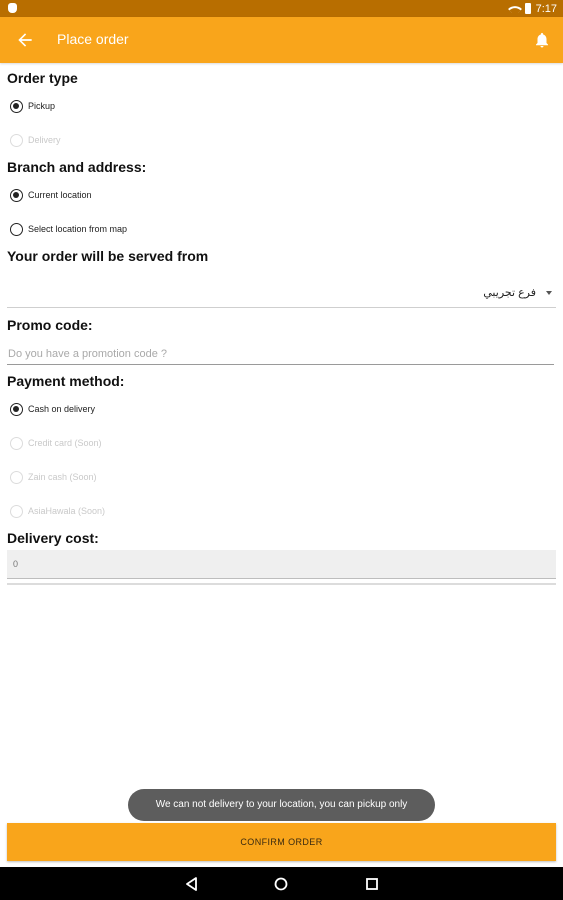 This screenshot has width=563, height=900. I want to click on circle-home-icon, so click(281, 884).